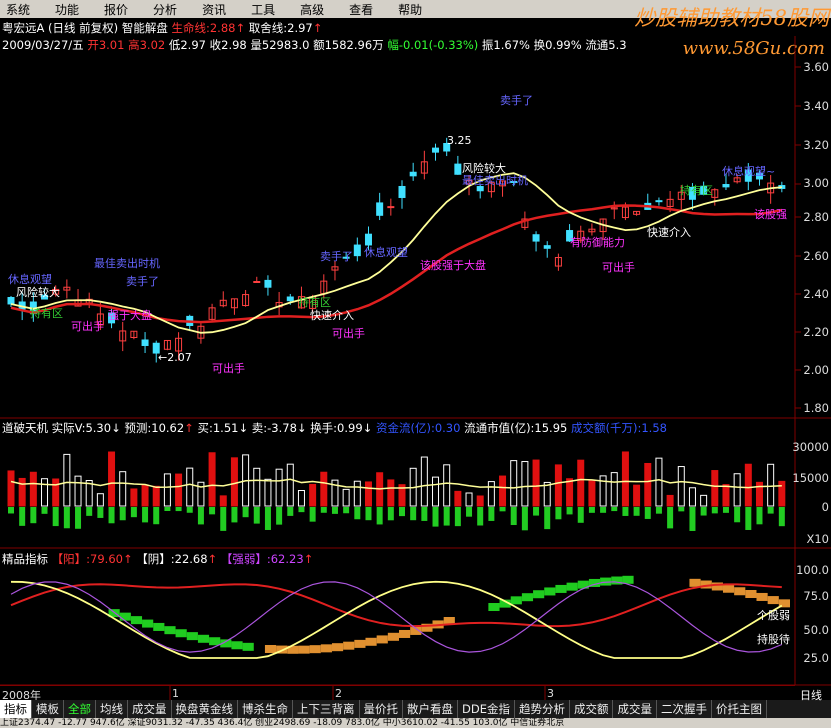 This screenshot has height=728, width=831. What do you see at coordinates (486, 709) in the screenshot?
I see `tab-dde: DDE金指` at bounding box center [486, 709].